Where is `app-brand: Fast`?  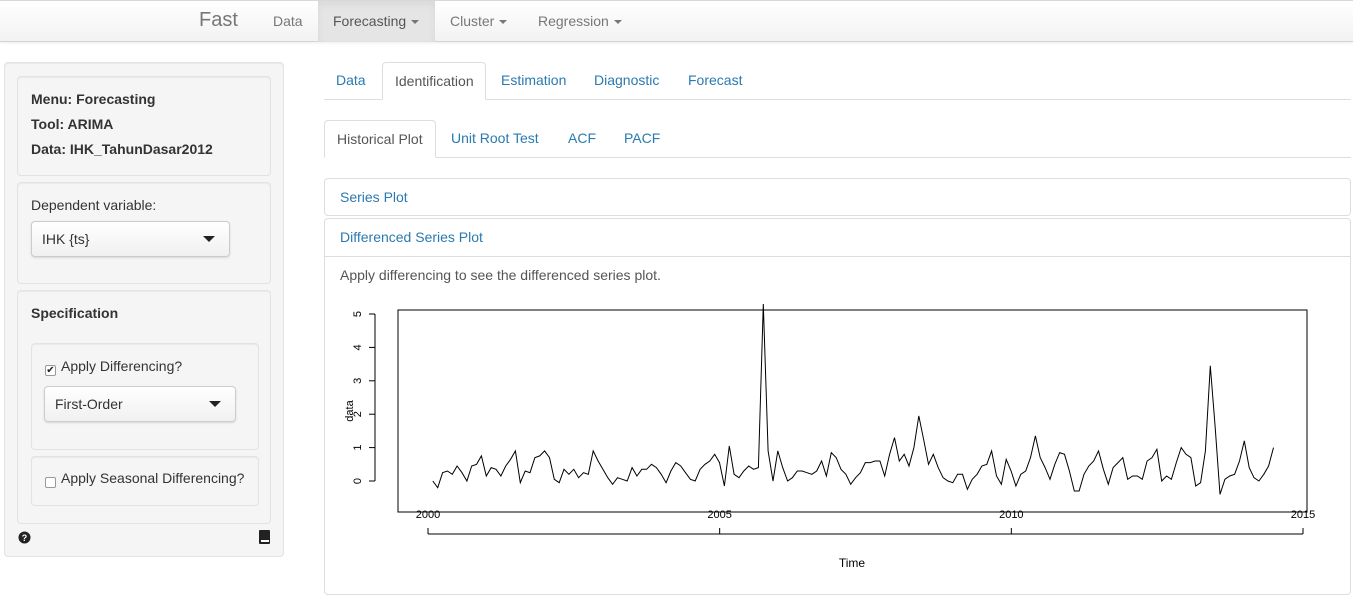 app-brand: Fast is located at coordinates (218, 20).